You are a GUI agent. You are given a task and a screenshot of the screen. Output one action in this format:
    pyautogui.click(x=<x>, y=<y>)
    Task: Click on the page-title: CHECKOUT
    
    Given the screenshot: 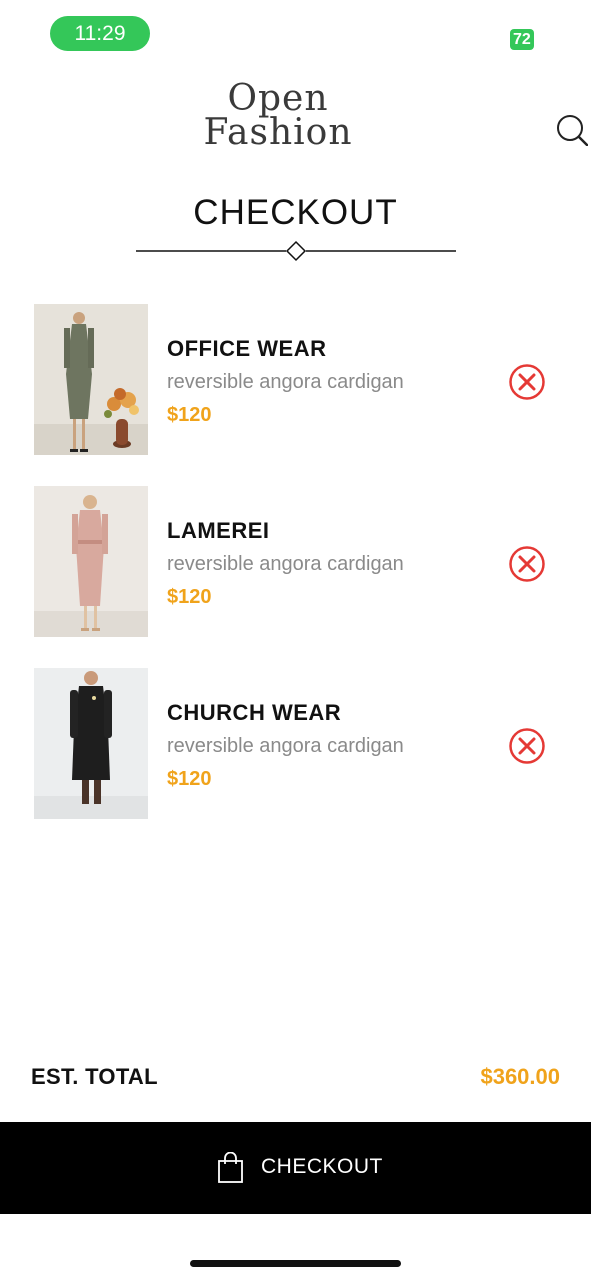 What is the action you would take?
    pyautogui.click(x=295, y=212)
    